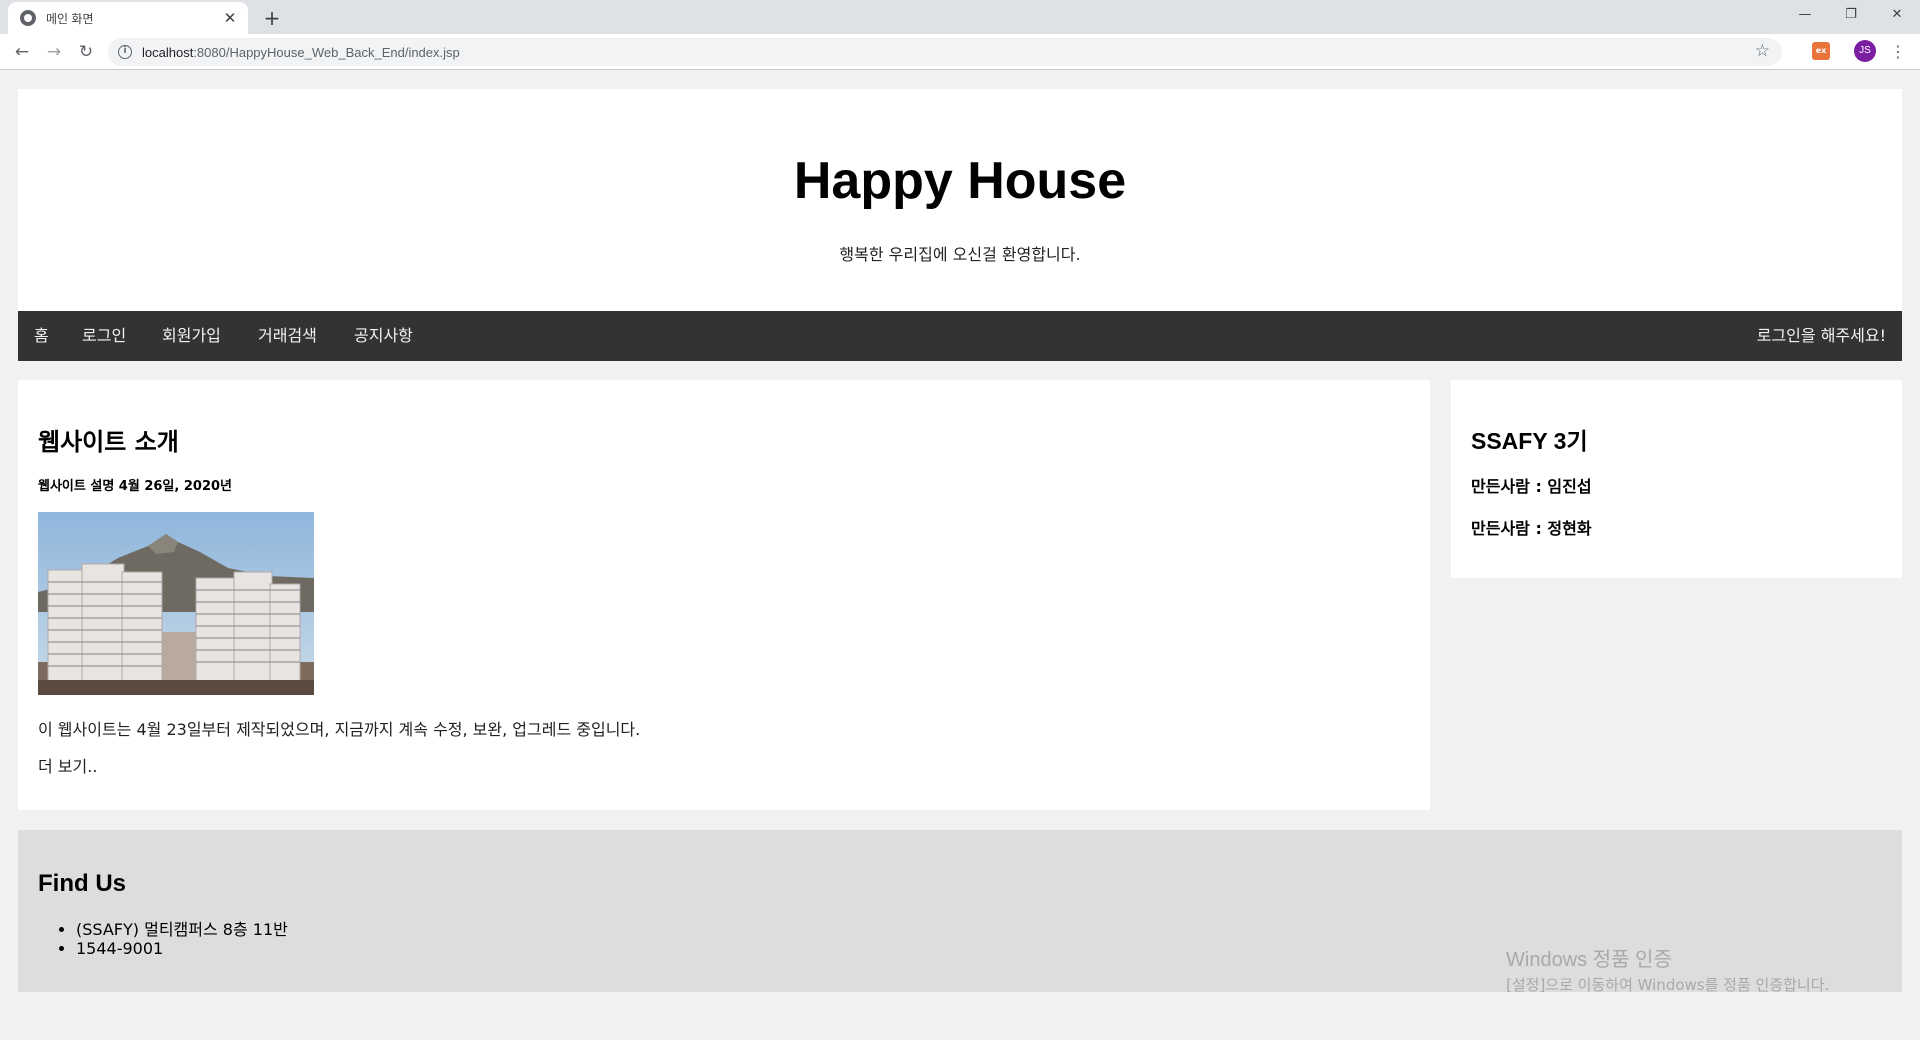 This screenshot has width=1920, height=1040. What do you see at coordinates (1821, 51) in the screenshot?
I see `extension-icon: ex` at bounding box center [1821, 51].